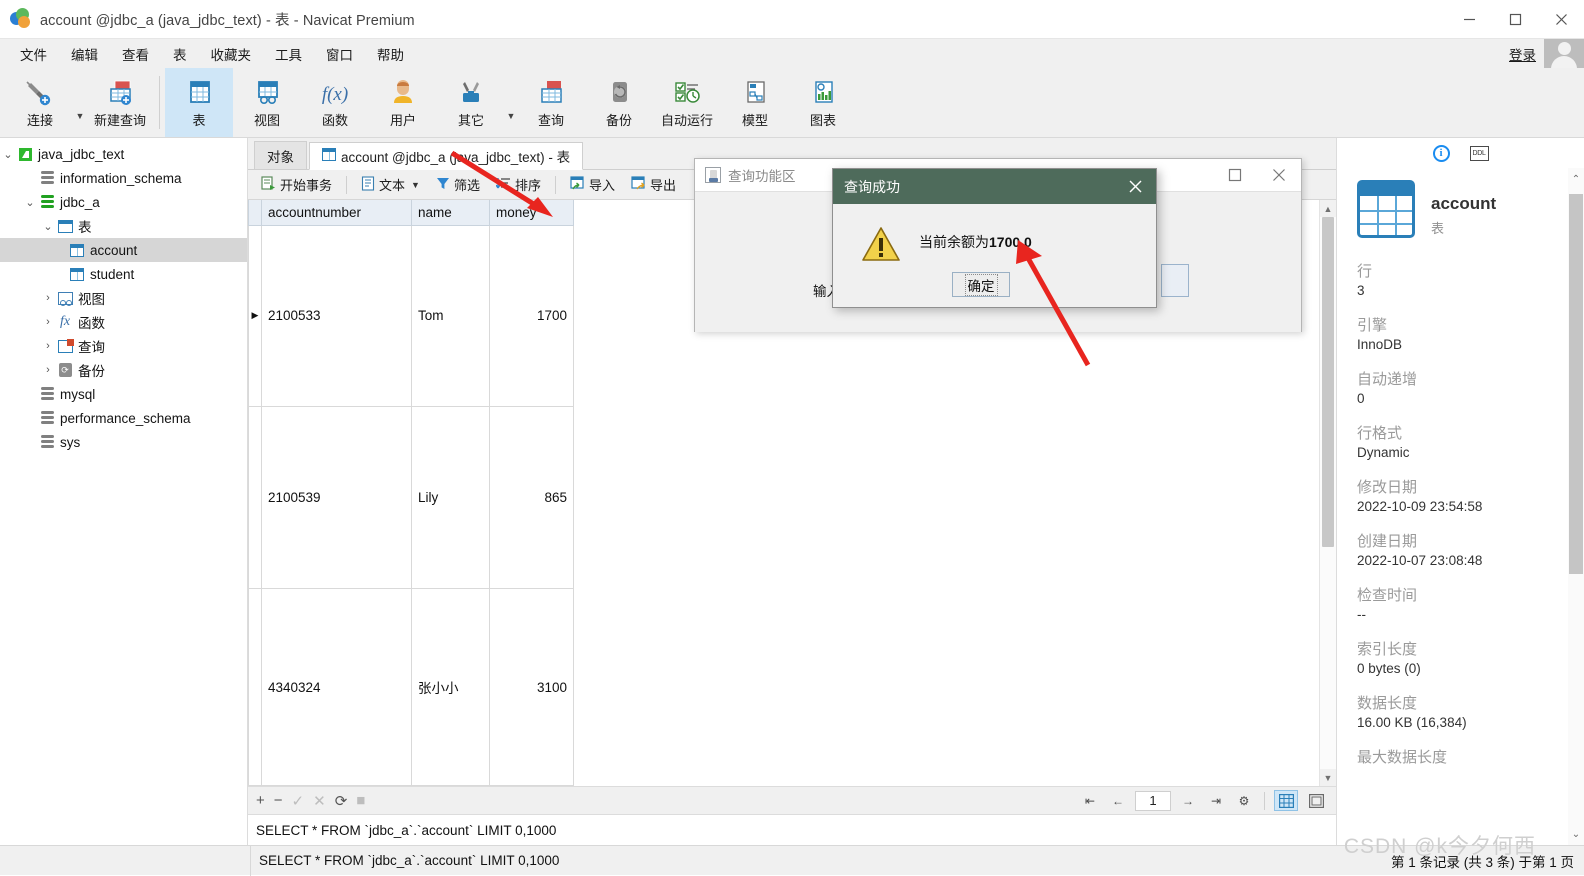 Image resolution: width=1584 pixels, height=876 pixels. I want to click on tree-node-student: student, so click(123, 274).